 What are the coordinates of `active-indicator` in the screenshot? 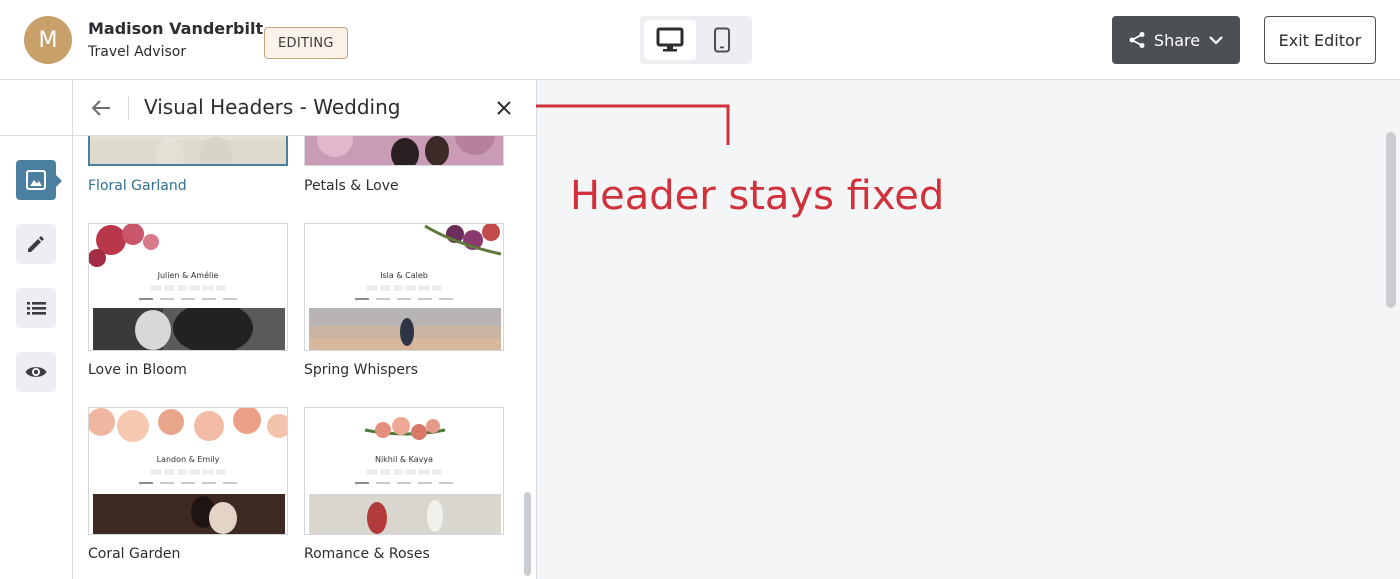 It's located at (59, 181).